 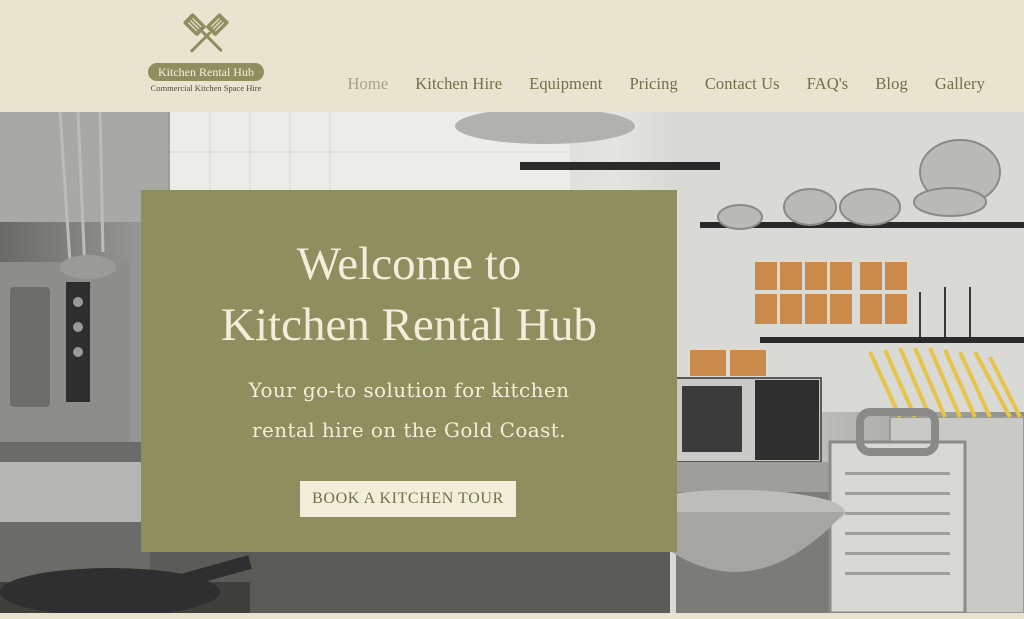 I want to click on hero-title-line-1: Welcome to, so click(x=409, y=264).